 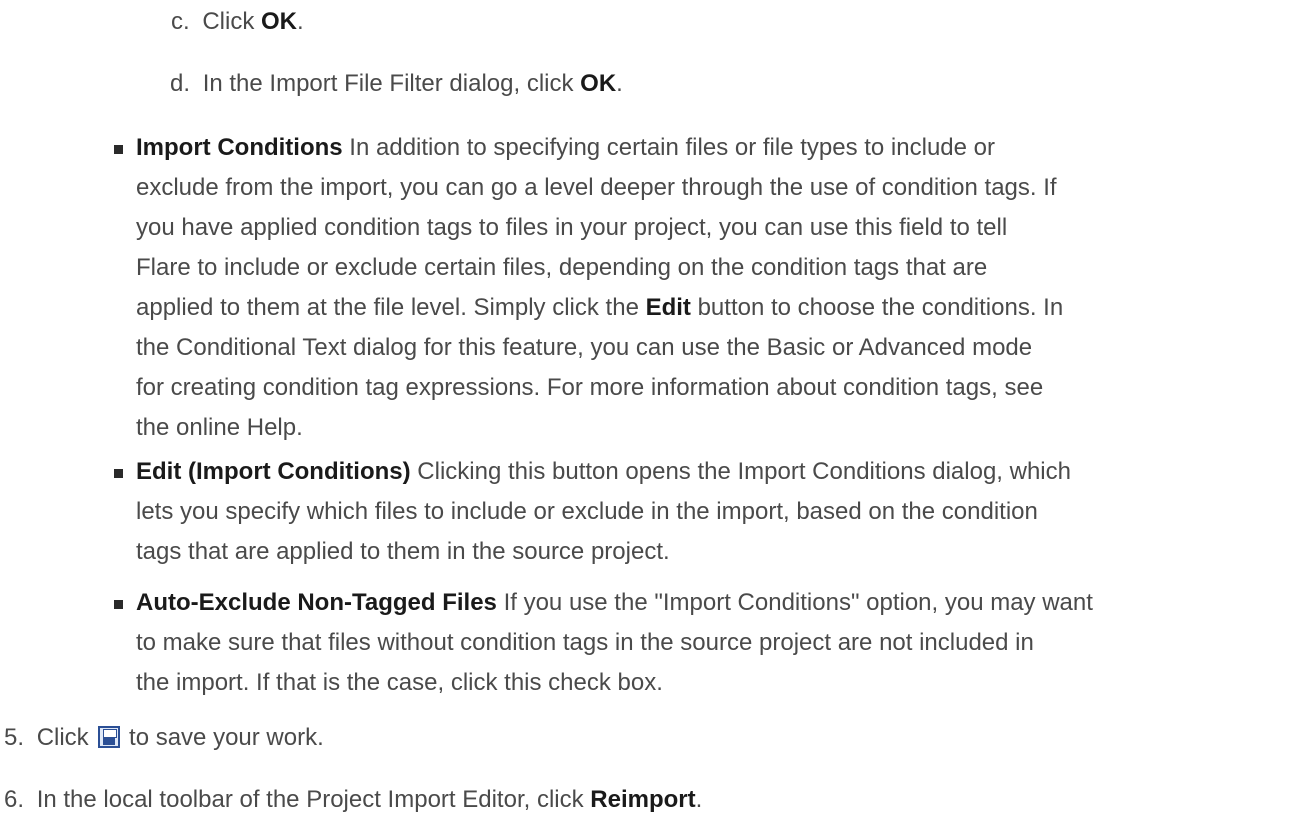 What do you see at coordinates (219, 427) in the screenshot?
I see `bullet-text: the online Help.` at bounding box center [219, 427].